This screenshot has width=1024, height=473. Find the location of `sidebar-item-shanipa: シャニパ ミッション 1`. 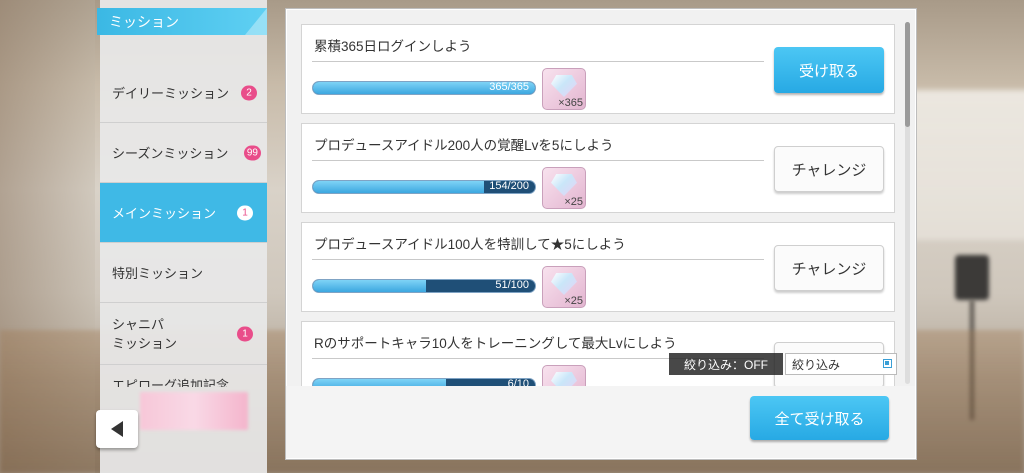

sidebar-item-shanipa: シャニパ ミッション 1 is located at coordinates (183, 334).